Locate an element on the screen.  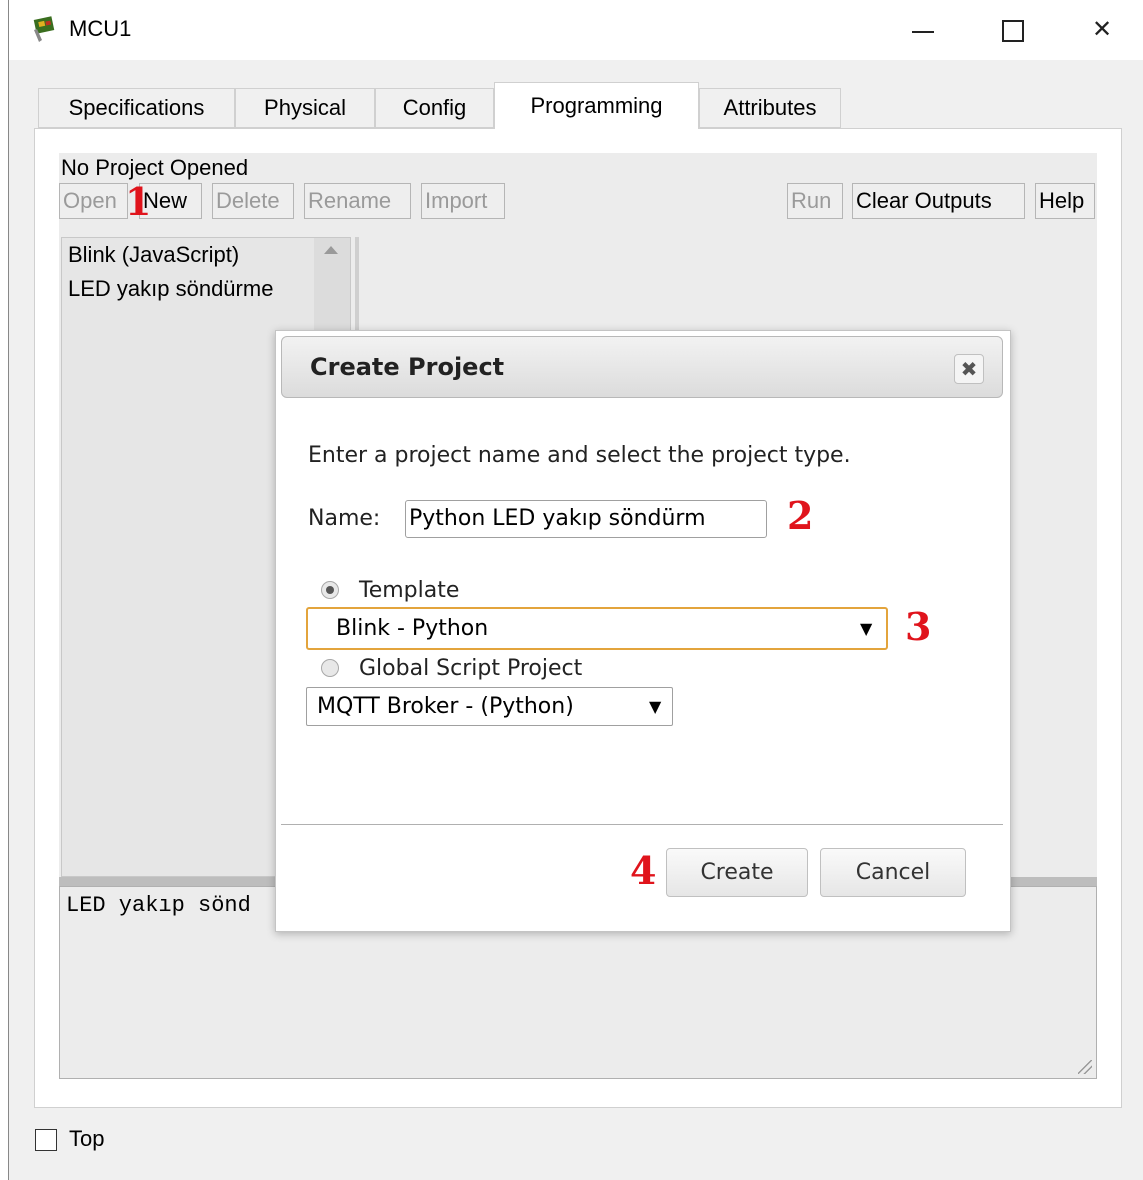
import-button: Import is located at coordinates (463, 201).